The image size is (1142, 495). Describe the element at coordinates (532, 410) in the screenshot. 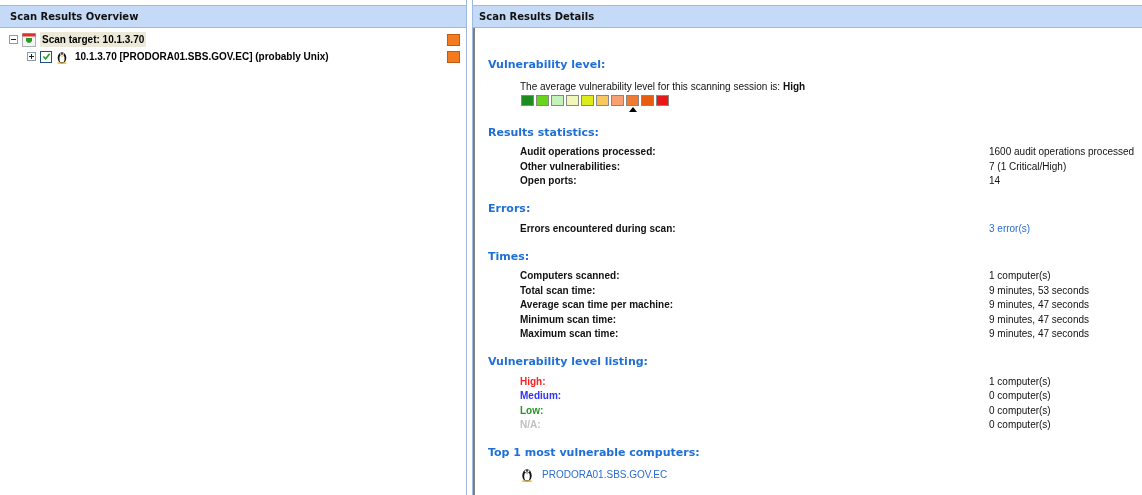

I see `stat-label: Low:` at that location.